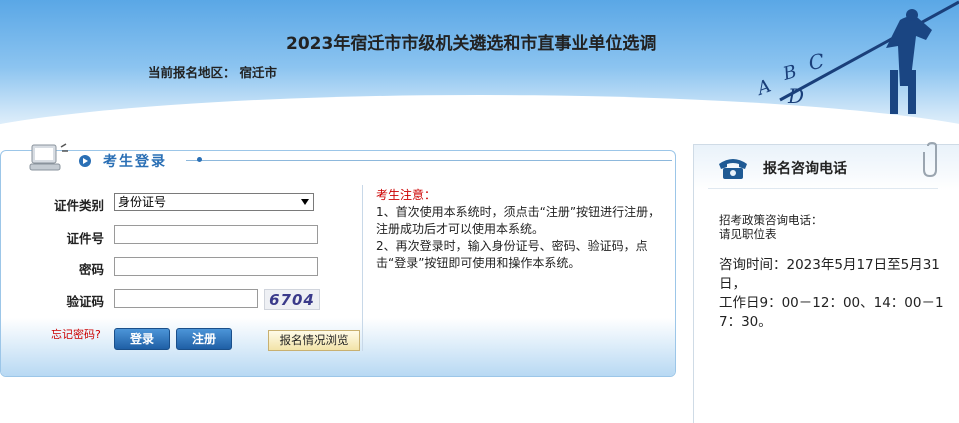 This screenshot has width=959, height=423. What do you see at coordinates (192, 72) in the screenshot?
I see `region-label: 当前报名地区：` at bounding box center [192, 72].